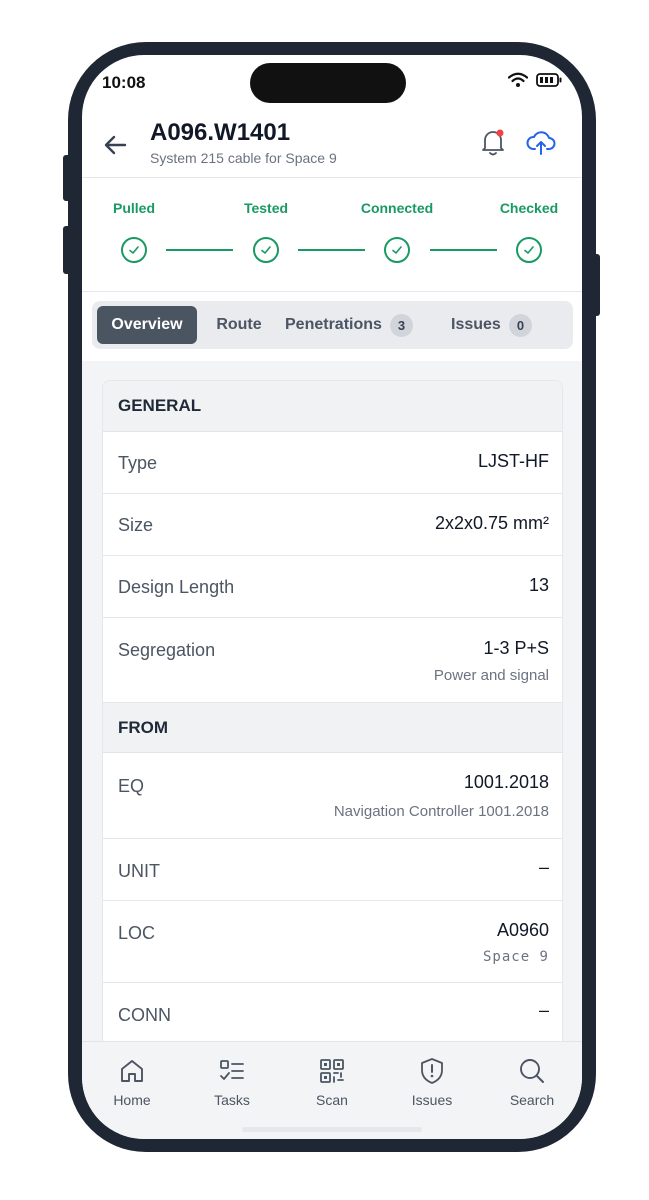  What do you see at coordinates (529, 208) in the screenshot?
I see `step-label-checked: Checked` at bounding box center [529, 208].